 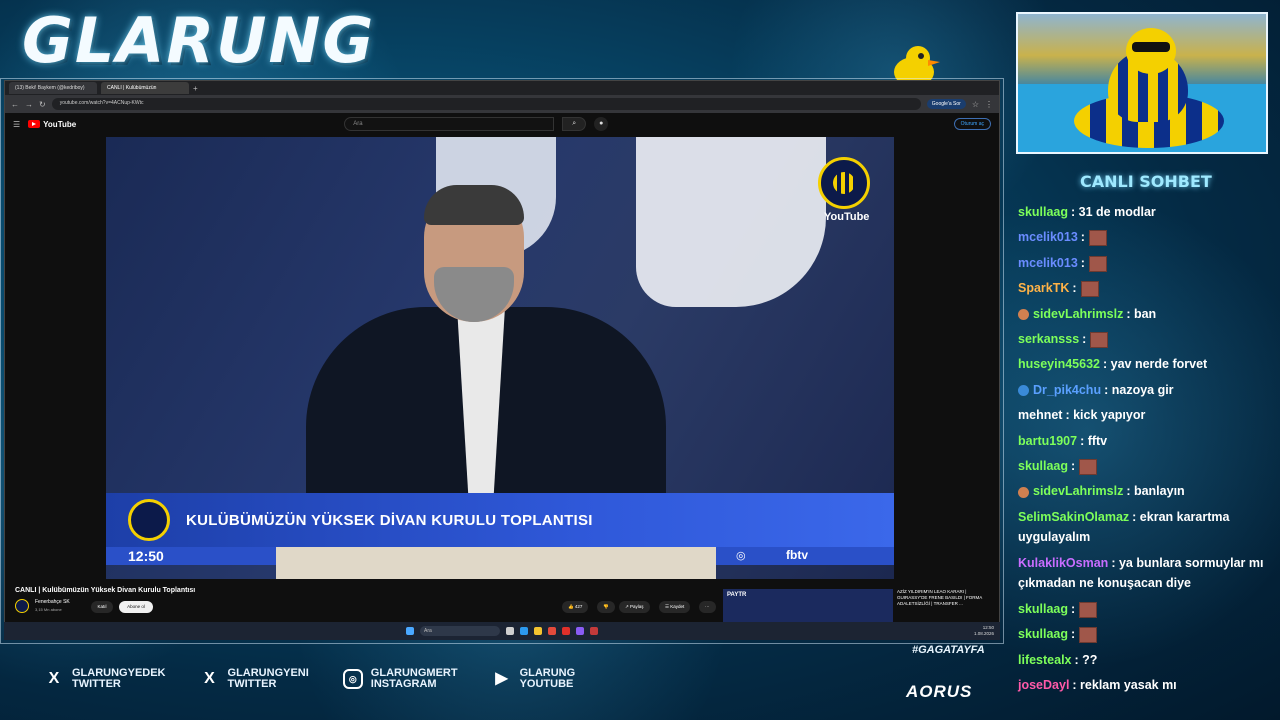 What do you see at coordinates (1023, 391) in the screenshot?
I see `user-badge-icon` at bounding box center [1023, 391].